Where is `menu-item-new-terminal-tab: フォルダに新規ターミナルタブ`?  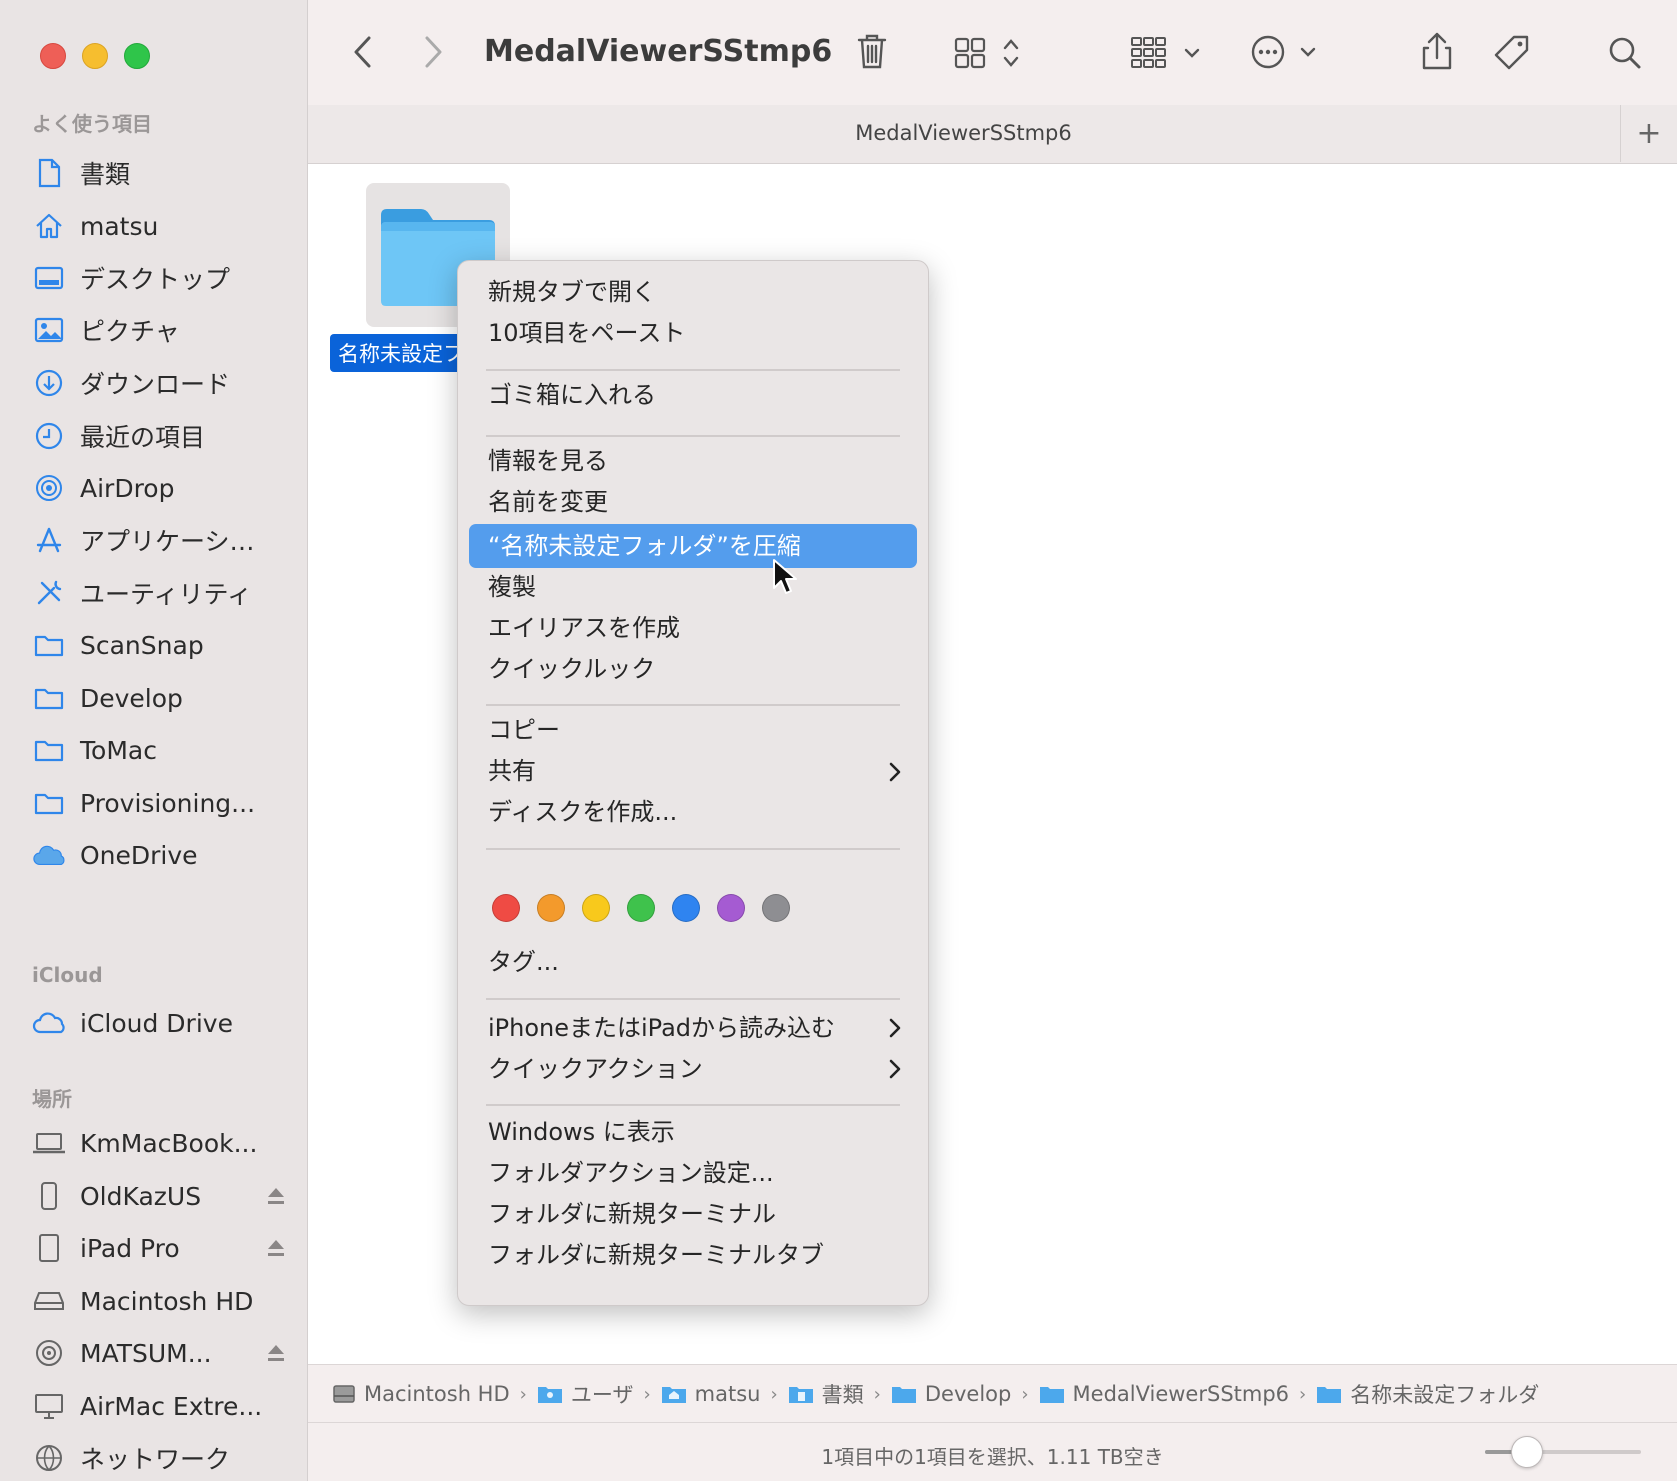
menu-item-new-terminal-tab: フォルダに新規ターミナルタブ is located at coordinates (656, 1255).